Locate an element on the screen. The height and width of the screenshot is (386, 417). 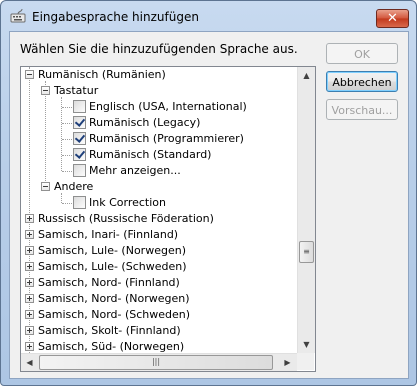
scroll-down-icon: ▼ is located at coordinates (306, 344).